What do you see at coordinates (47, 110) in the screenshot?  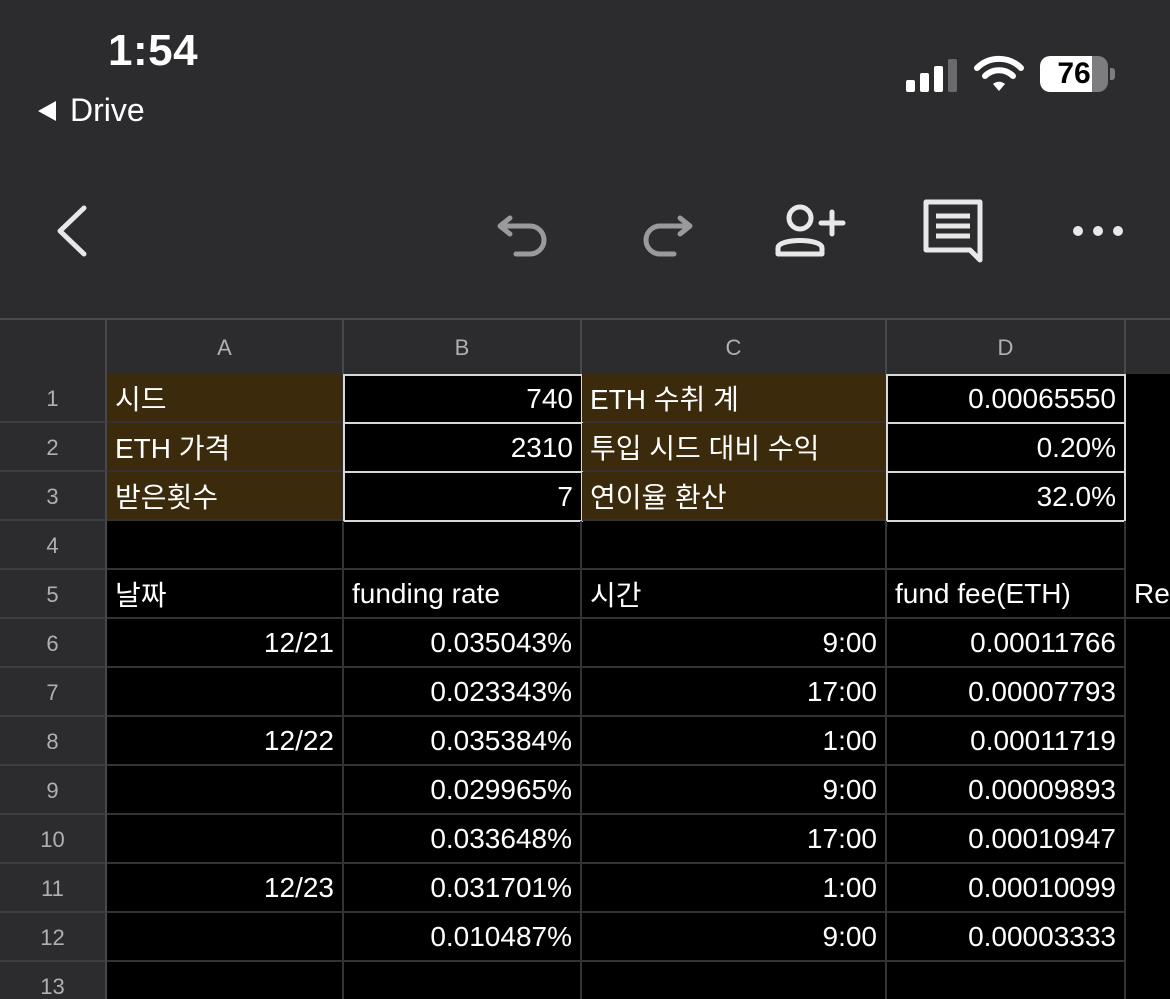 I see `back-triangle-icon` at bounding box center [47, 110].